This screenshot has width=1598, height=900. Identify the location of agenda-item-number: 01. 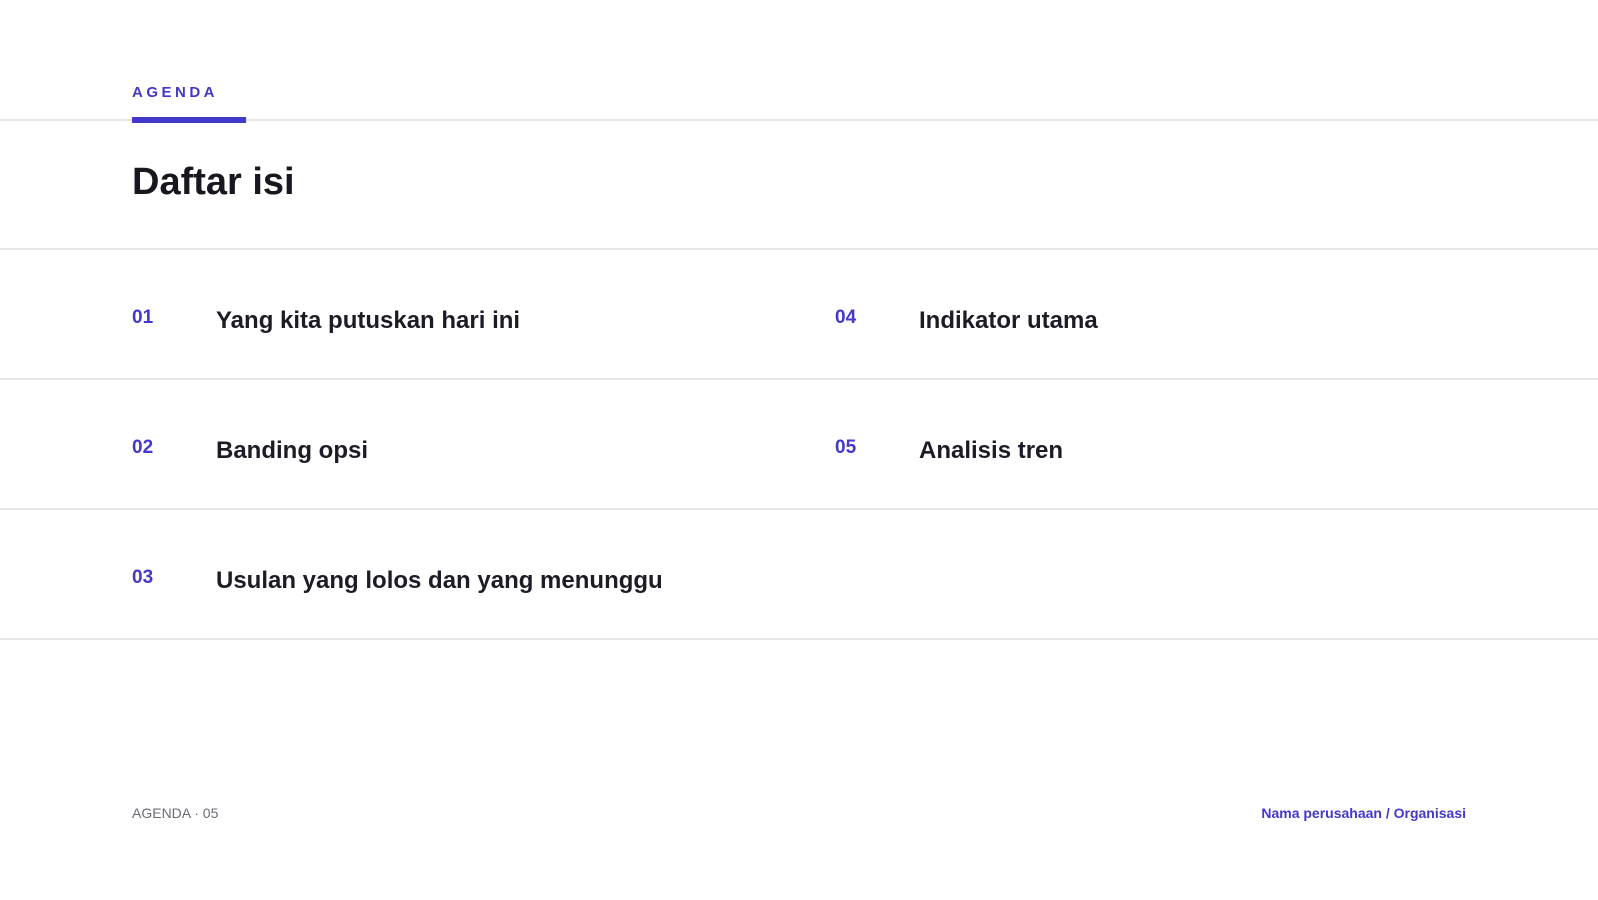
(143, 317).